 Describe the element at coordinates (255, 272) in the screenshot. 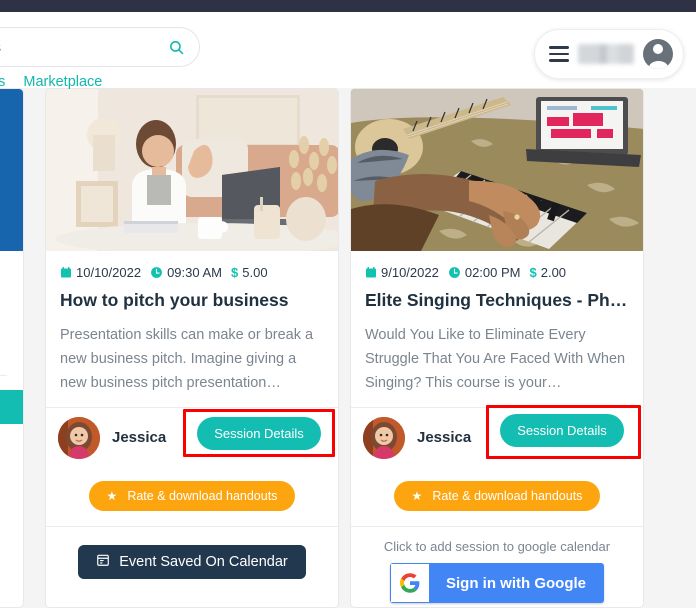

I see `meta-price-text: 5.00` at that location.